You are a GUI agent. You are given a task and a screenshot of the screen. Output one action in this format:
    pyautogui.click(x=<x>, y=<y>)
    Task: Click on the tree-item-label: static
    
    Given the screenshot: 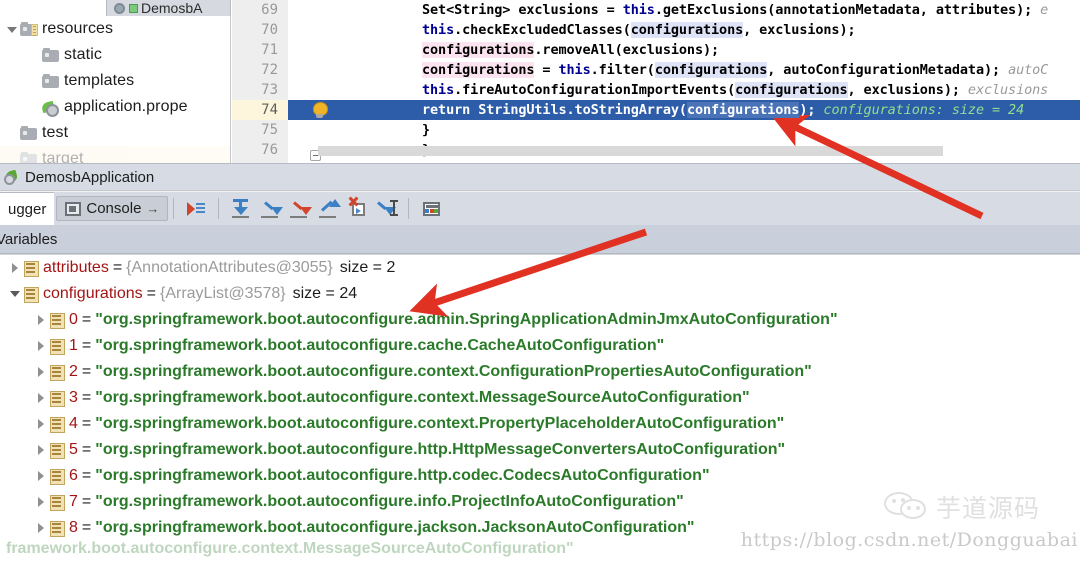 What is the action you would take?
    pyautogui.click(x=83, y=54)
    